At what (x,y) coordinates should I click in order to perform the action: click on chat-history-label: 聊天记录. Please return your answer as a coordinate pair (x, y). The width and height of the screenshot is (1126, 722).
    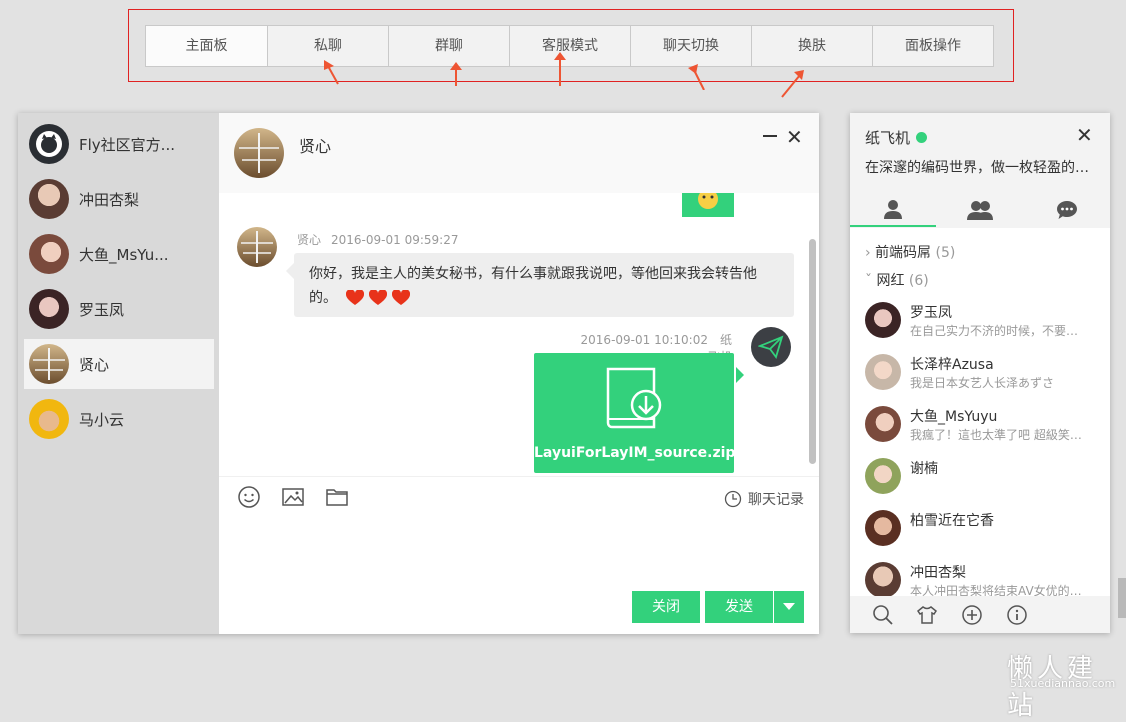
    Looking at the image, I should click on (776, 500).